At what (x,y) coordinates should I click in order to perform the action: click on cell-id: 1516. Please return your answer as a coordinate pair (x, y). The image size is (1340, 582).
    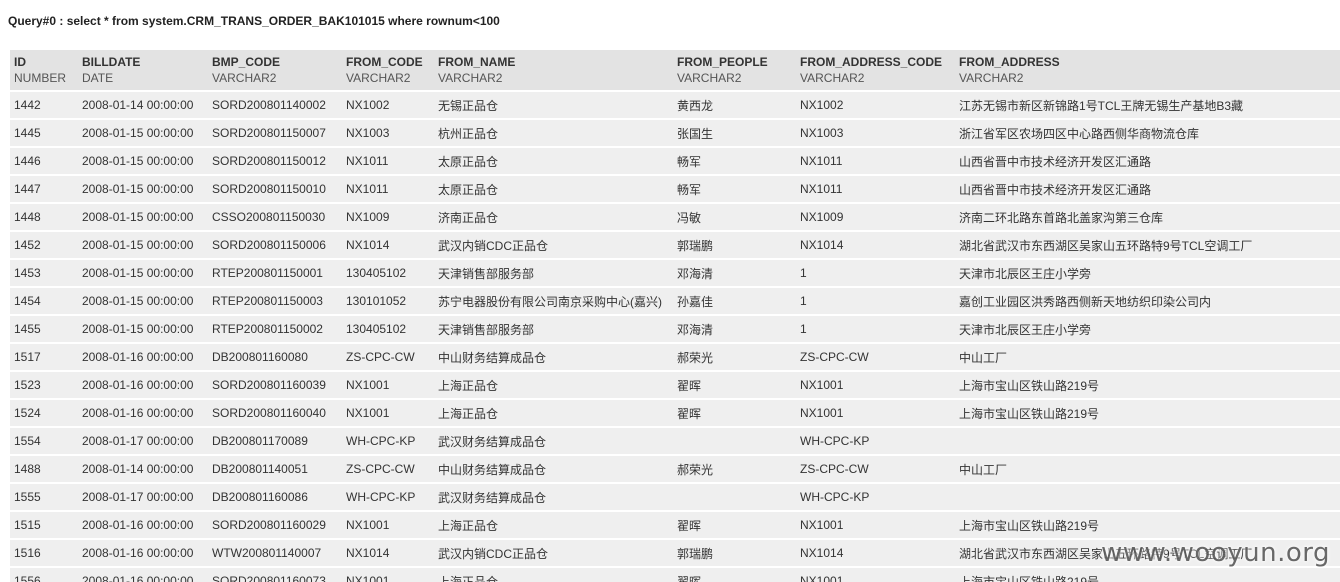
    Looking at the image, I should click on (44, 553).